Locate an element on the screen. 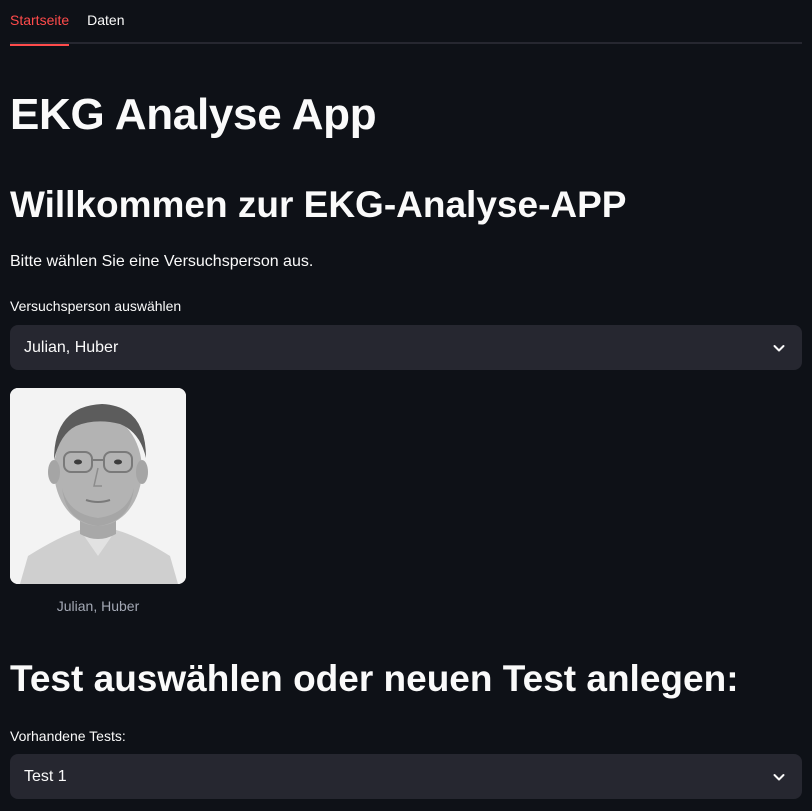 This screenshot has width=812, height=811. welcome-heading: Willkommen zur EKG-Analyse-APP is located at coordinates (318, 204).